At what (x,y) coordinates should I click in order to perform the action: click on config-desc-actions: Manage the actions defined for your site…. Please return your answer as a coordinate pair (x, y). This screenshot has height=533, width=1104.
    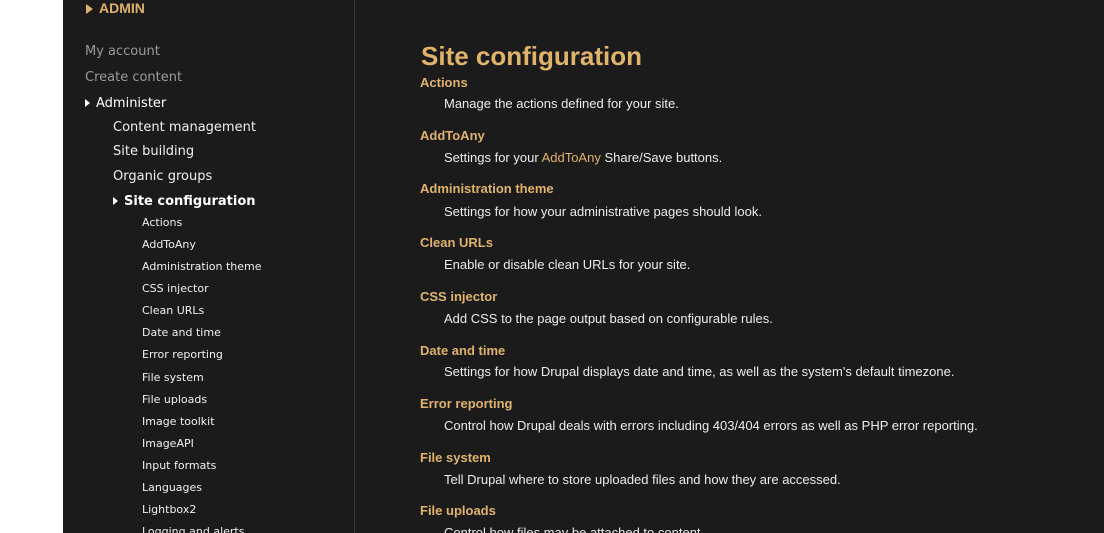
    Looking at the image, I should click on (561, 103).